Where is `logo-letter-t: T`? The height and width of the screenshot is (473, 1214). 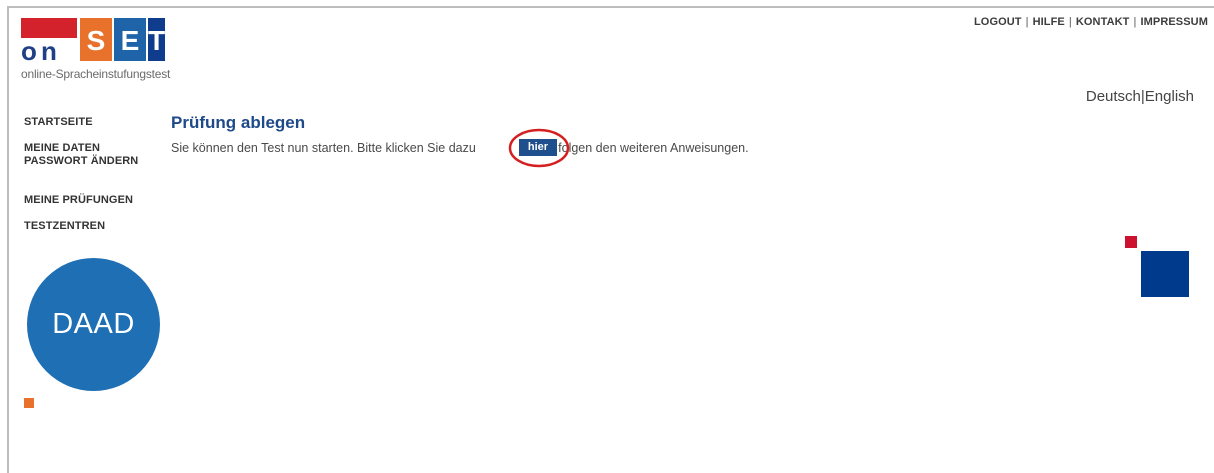
logo-letter-t: T is located at coordinates (157, 40).